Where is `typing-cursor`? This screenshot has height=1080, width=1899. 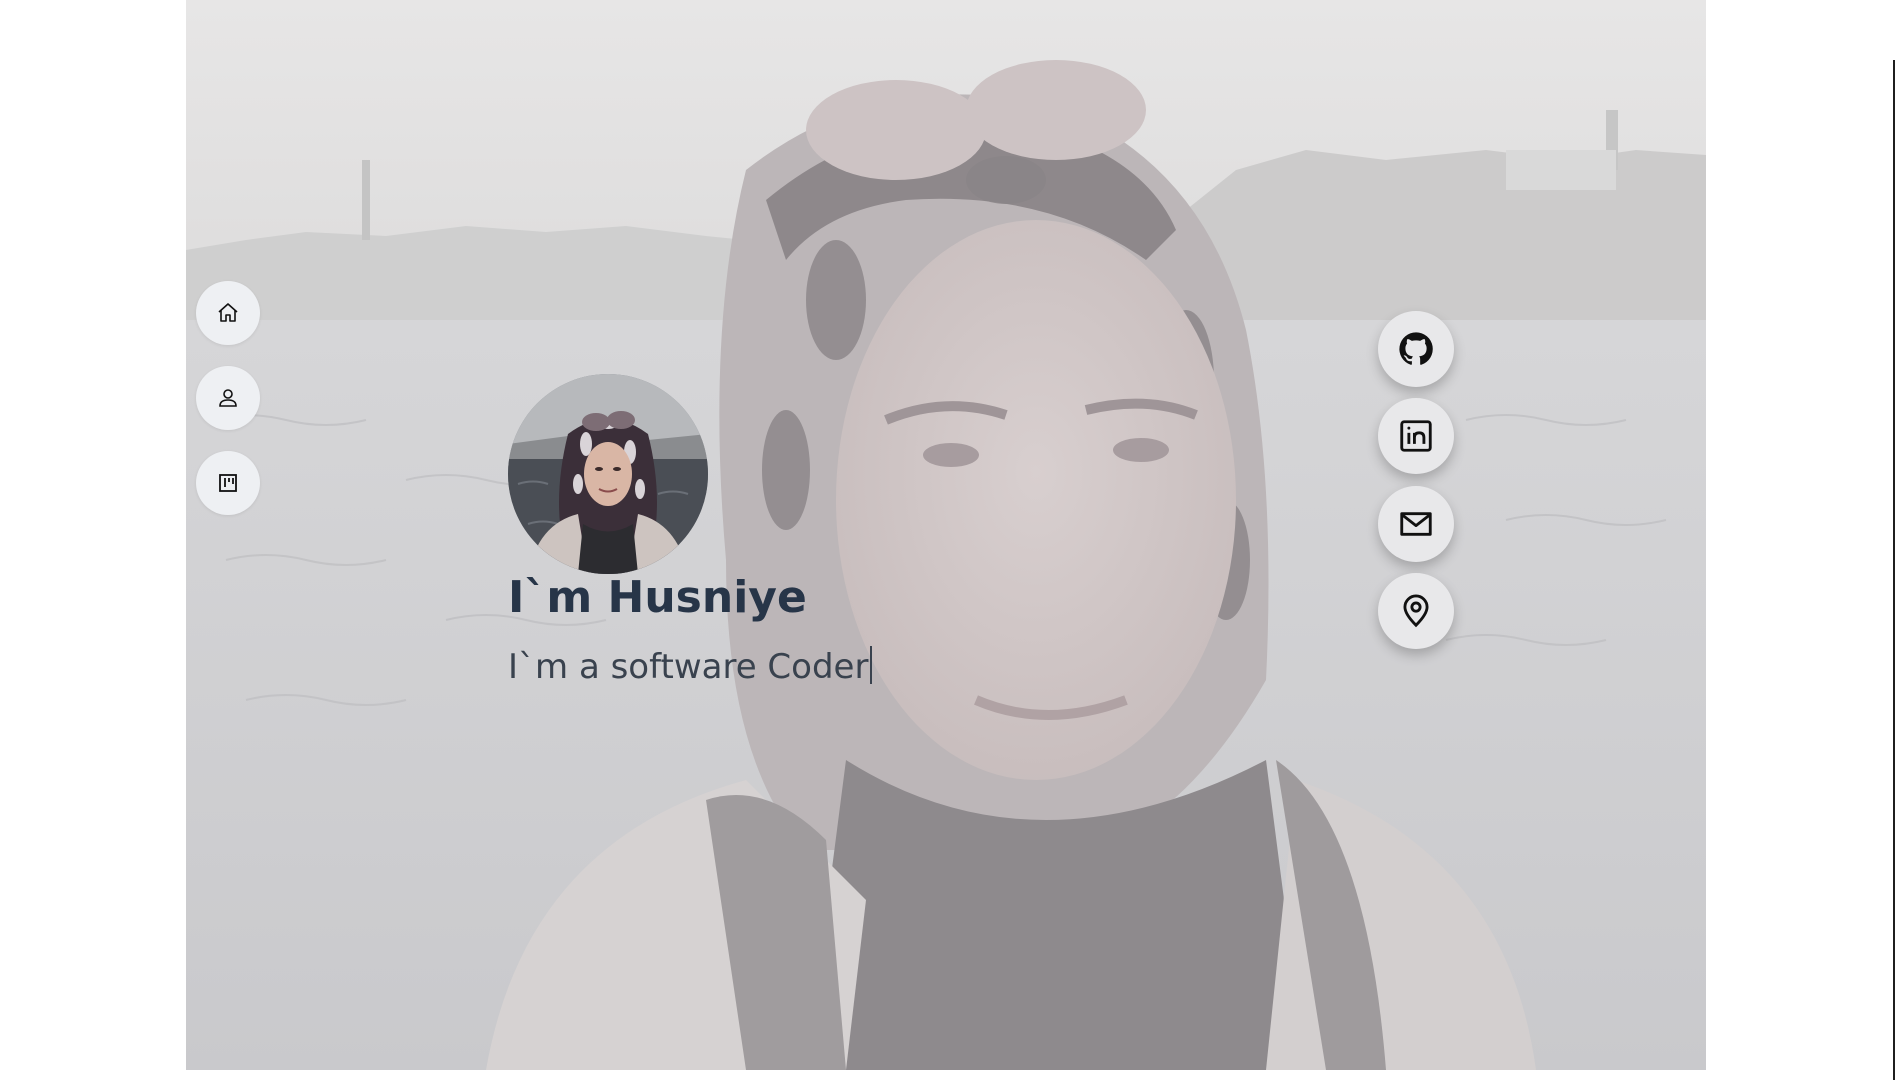 typing-cursor is located at coordinates (871, 665).